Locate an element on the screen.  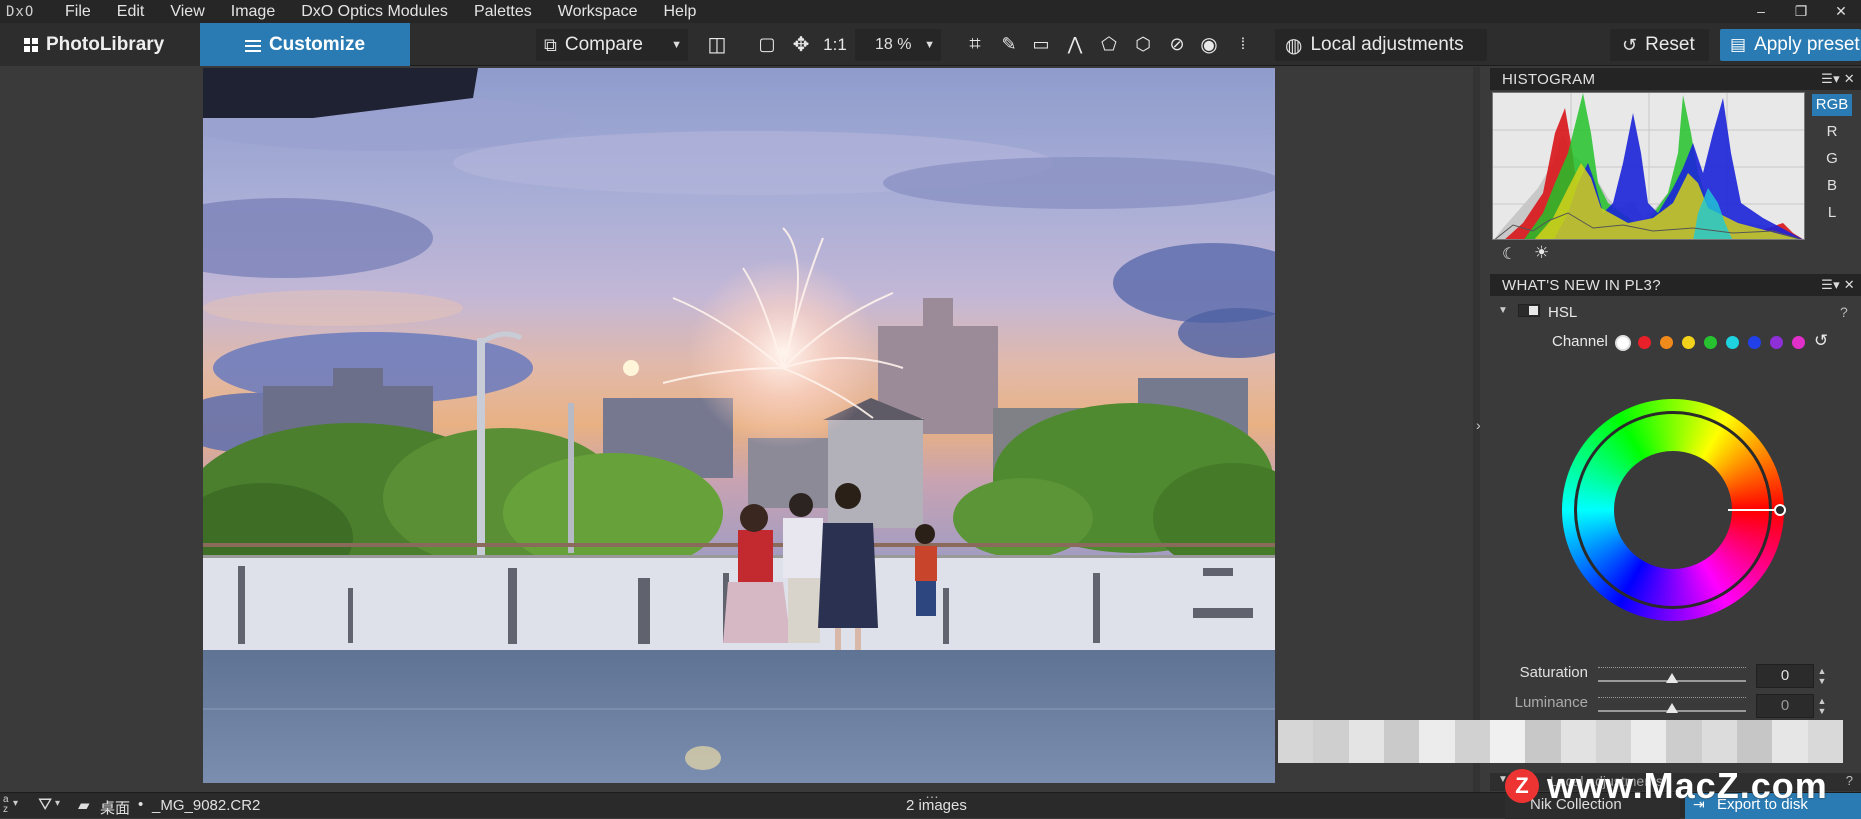
menu-dxo-optics-modules: DxO Optics Modules is located at coordinates (374, 12).